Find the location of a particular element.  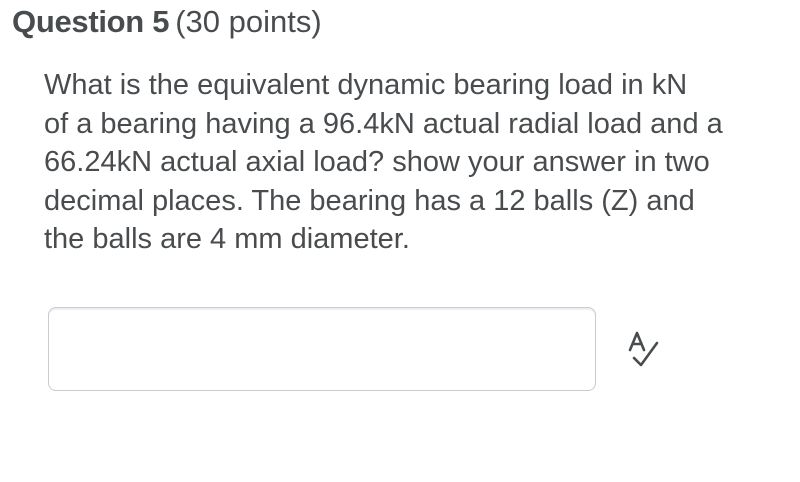

question-header: Question 5 (30 points) is located at coordinates (167, 22).